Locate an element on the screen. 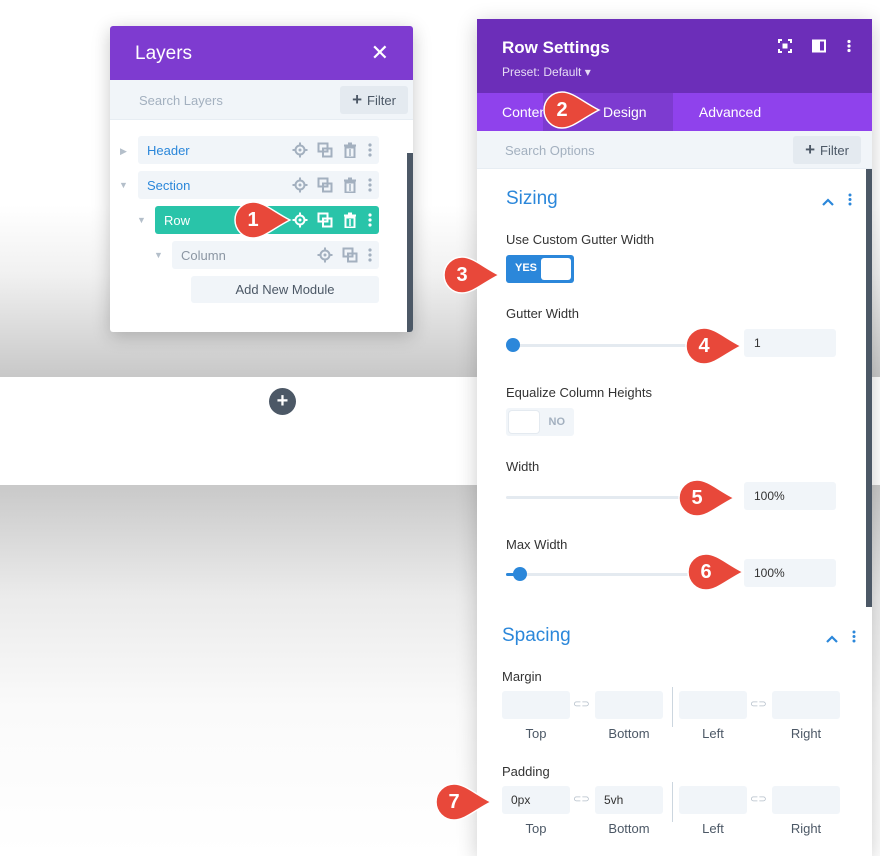 Image resolution: width=880 pixels, height=856 pixels. step-number: 1 is located at coordinates (253, 220).